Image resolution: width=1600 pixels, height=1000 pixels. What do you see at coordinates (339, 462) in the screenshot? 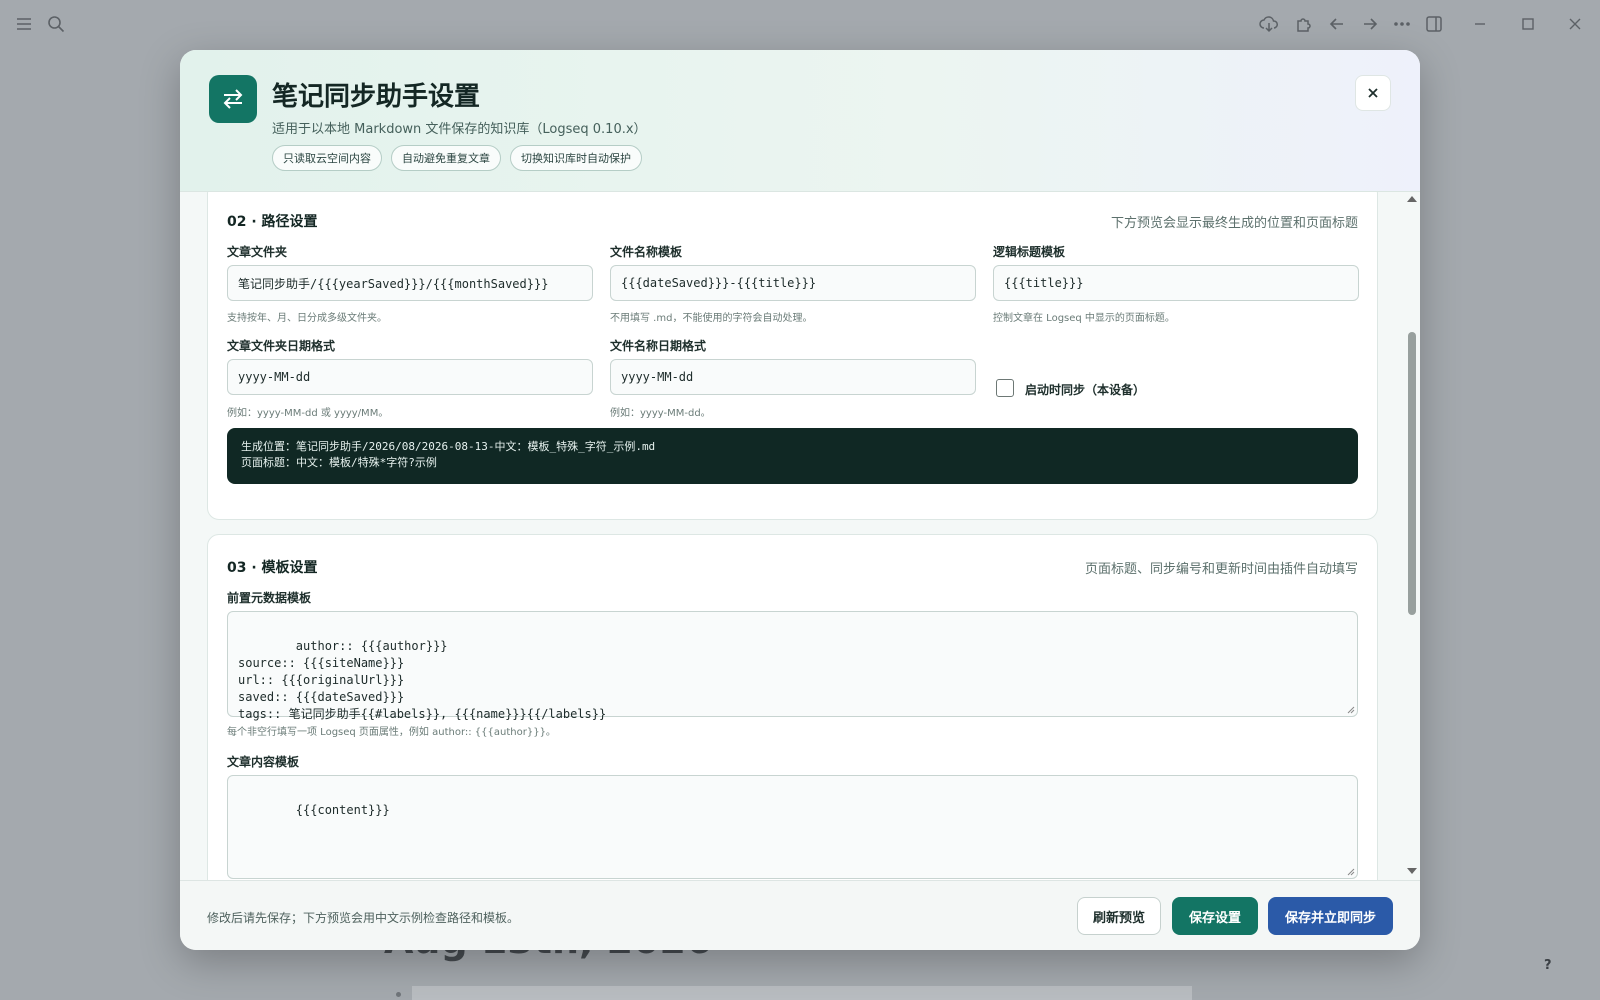
I see `preview-page-title: 页面标题：中文：模板/特殊*字符?示例` at bounding box center [339, 462].